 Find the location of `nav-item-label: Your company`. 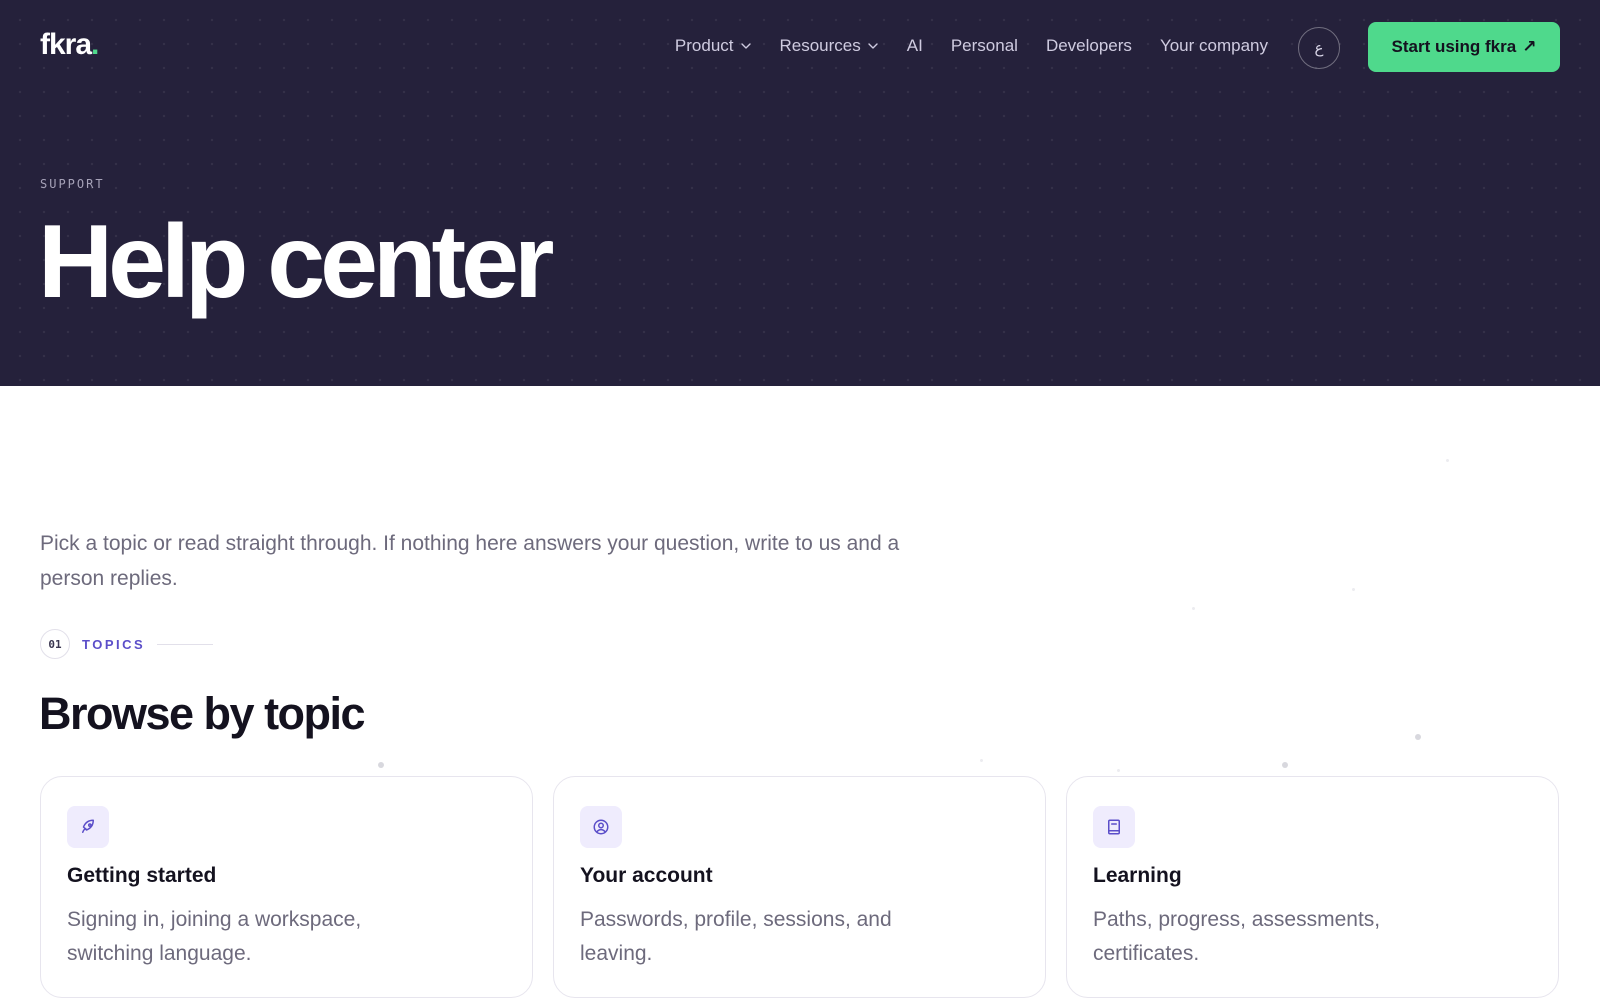

nav-item-label: Your company is located at coordinates (1213, 45).